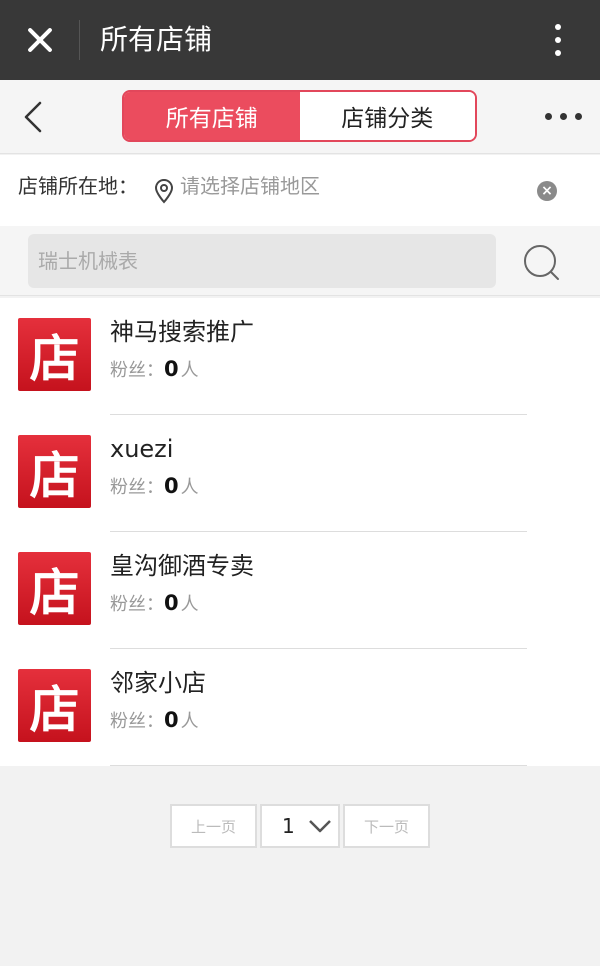  What do you see at coordinates (300, 590) in the screenshot?
I see `list-item: 店 皇沟御酒专卖 粉丝：0 人` at bounding box center [300, 590].